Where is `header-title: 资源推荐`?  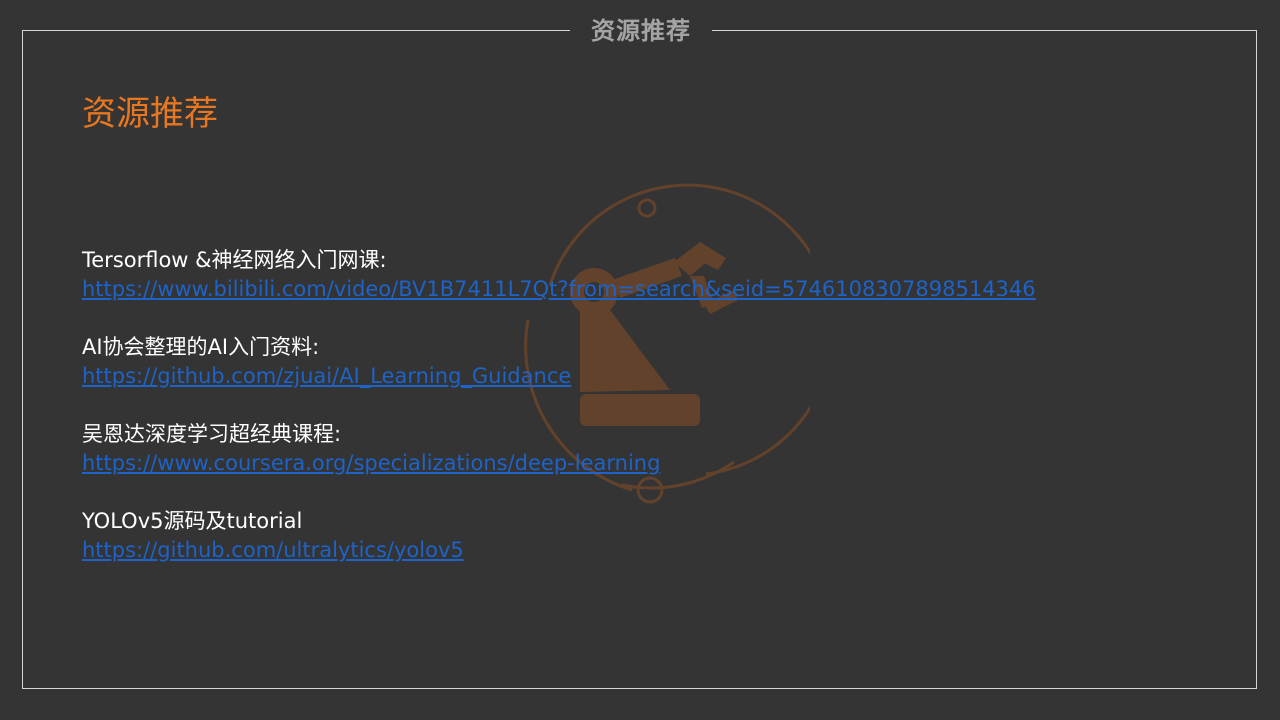 header-title: 资源推荐 is located at coordinates (641, 31).